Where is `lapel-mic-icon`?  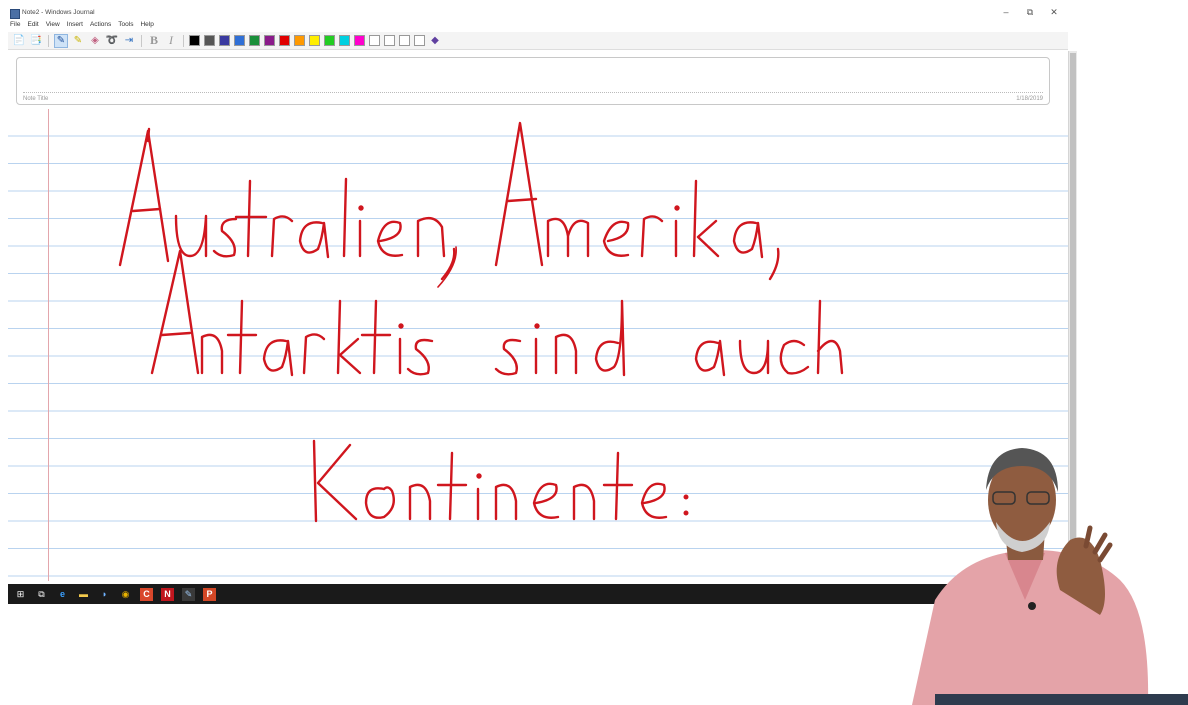
lapel-mic-icon is located at coordinates (1032, 606).